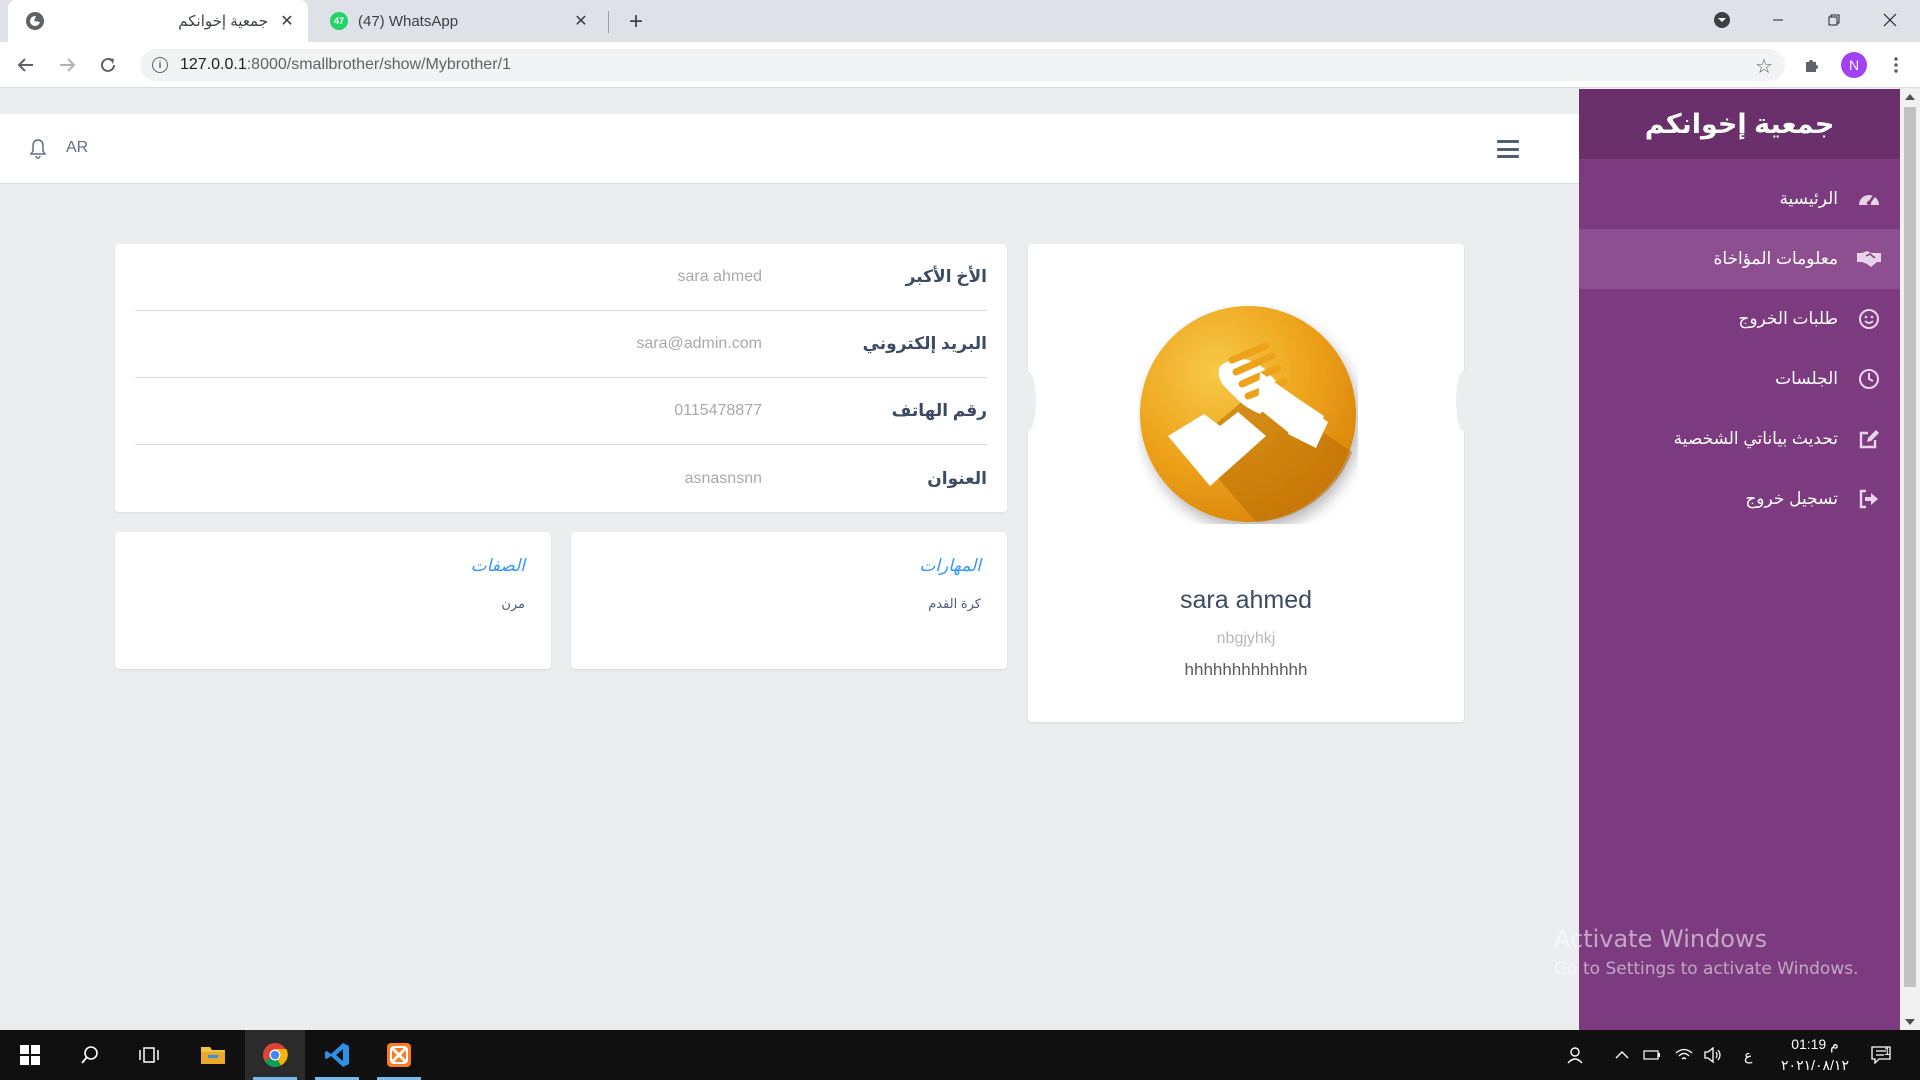 Image resolution: width=1920 pixels, height=1080 pixels. I want to click on edit-icon, so click(1869, 439).